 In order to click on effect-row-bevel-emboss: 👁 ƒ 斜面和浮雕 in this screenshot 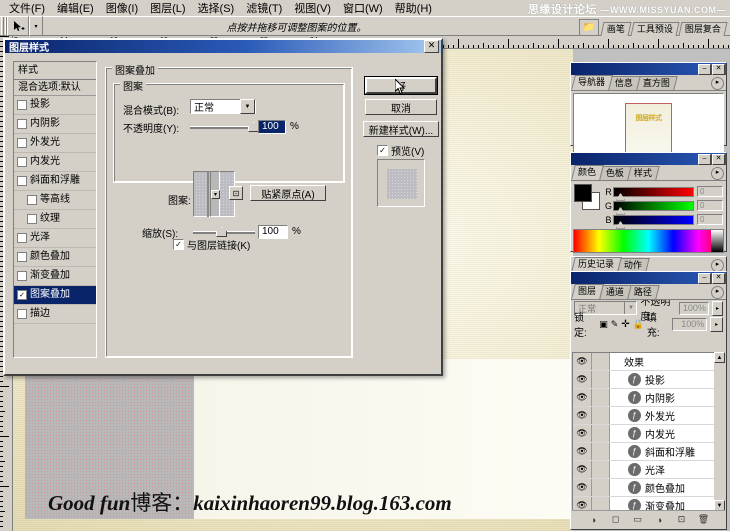, I will do `click(648, 452)`.